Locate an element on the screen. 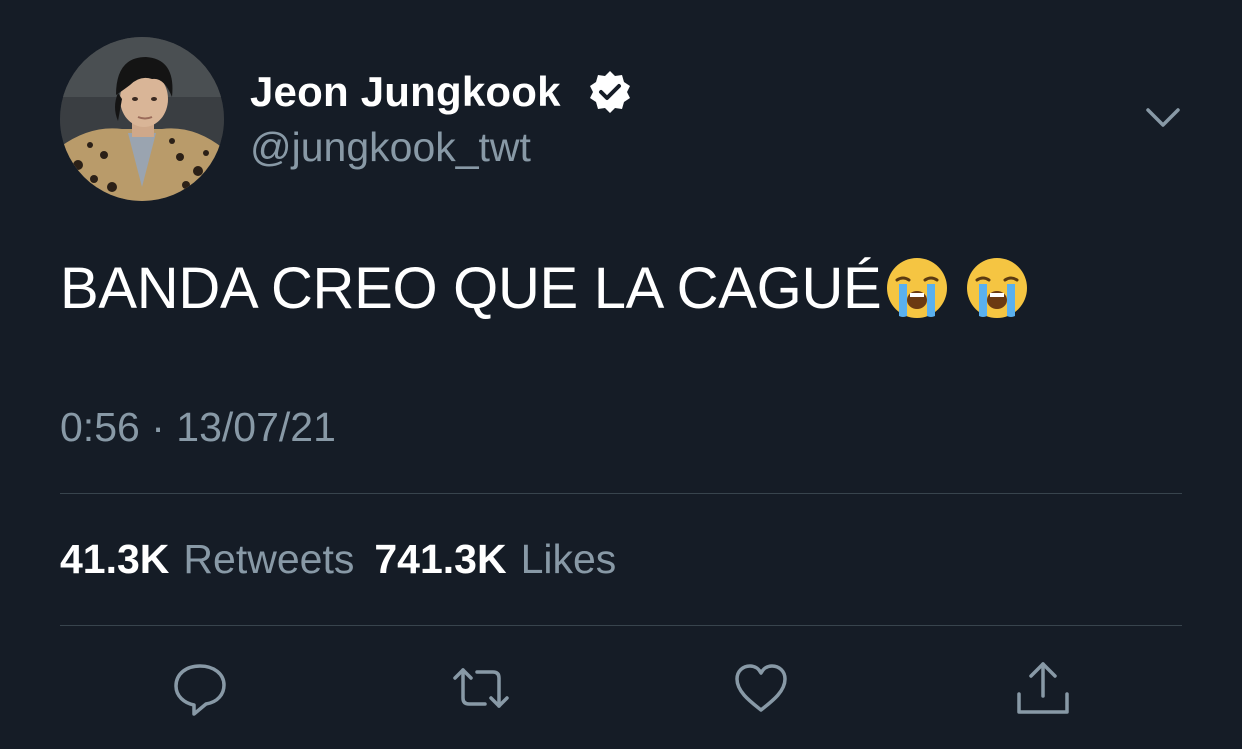 Image resolution: width=1242 pixels, height=749 pixels. author-name-row: Jeon Jungkook is located at coordinates (441, 92).